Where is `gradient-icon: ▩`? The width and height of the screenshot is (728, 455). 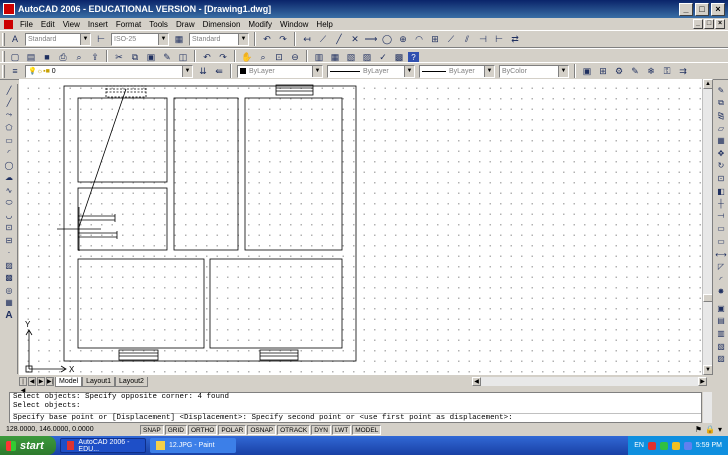
gradient-icon: ▩ is located at coordinates (9, 278).